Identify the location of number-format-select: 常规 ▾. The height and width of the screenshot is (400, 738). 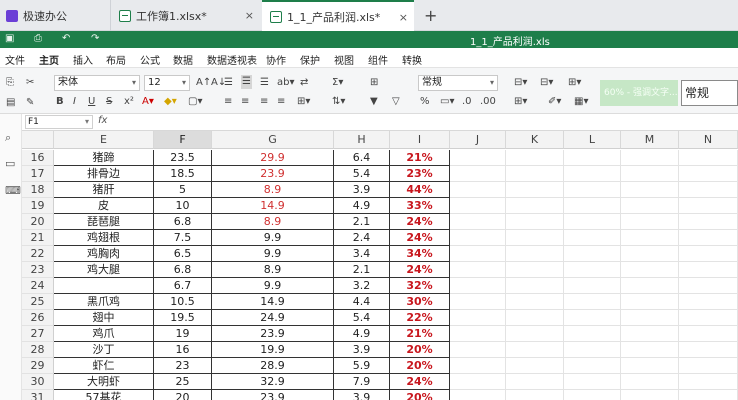
(458, 83).